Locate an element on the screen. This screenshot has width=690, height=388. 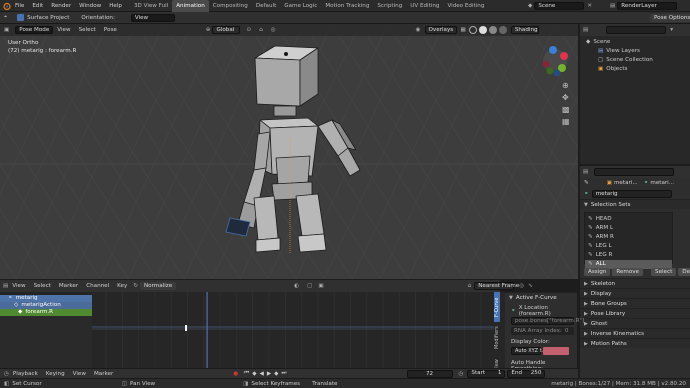
jump-start-icon: ⏮ is located at coordinates (246, 373).